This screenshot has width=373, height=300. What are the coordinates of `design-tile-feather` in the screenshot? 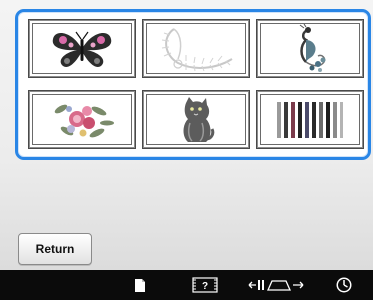 It's located at (196, 48).